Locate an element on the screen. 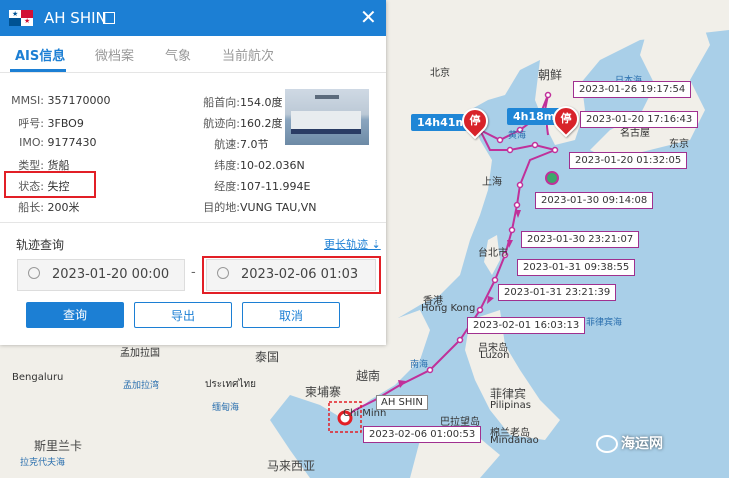  map-label-philippine-sea: 菲律宾海 is located at coordinates (604, 323).